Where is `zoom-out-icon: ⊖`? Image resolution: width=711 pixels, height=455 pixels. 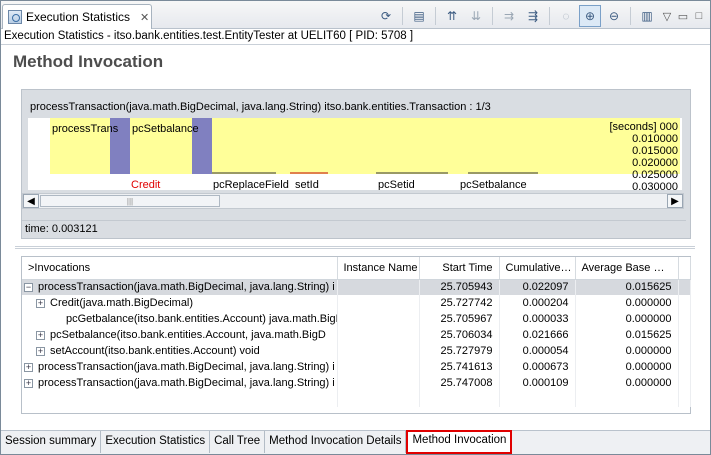
zoom-out-icon: ⊖ is located at coordinates (614, 16).